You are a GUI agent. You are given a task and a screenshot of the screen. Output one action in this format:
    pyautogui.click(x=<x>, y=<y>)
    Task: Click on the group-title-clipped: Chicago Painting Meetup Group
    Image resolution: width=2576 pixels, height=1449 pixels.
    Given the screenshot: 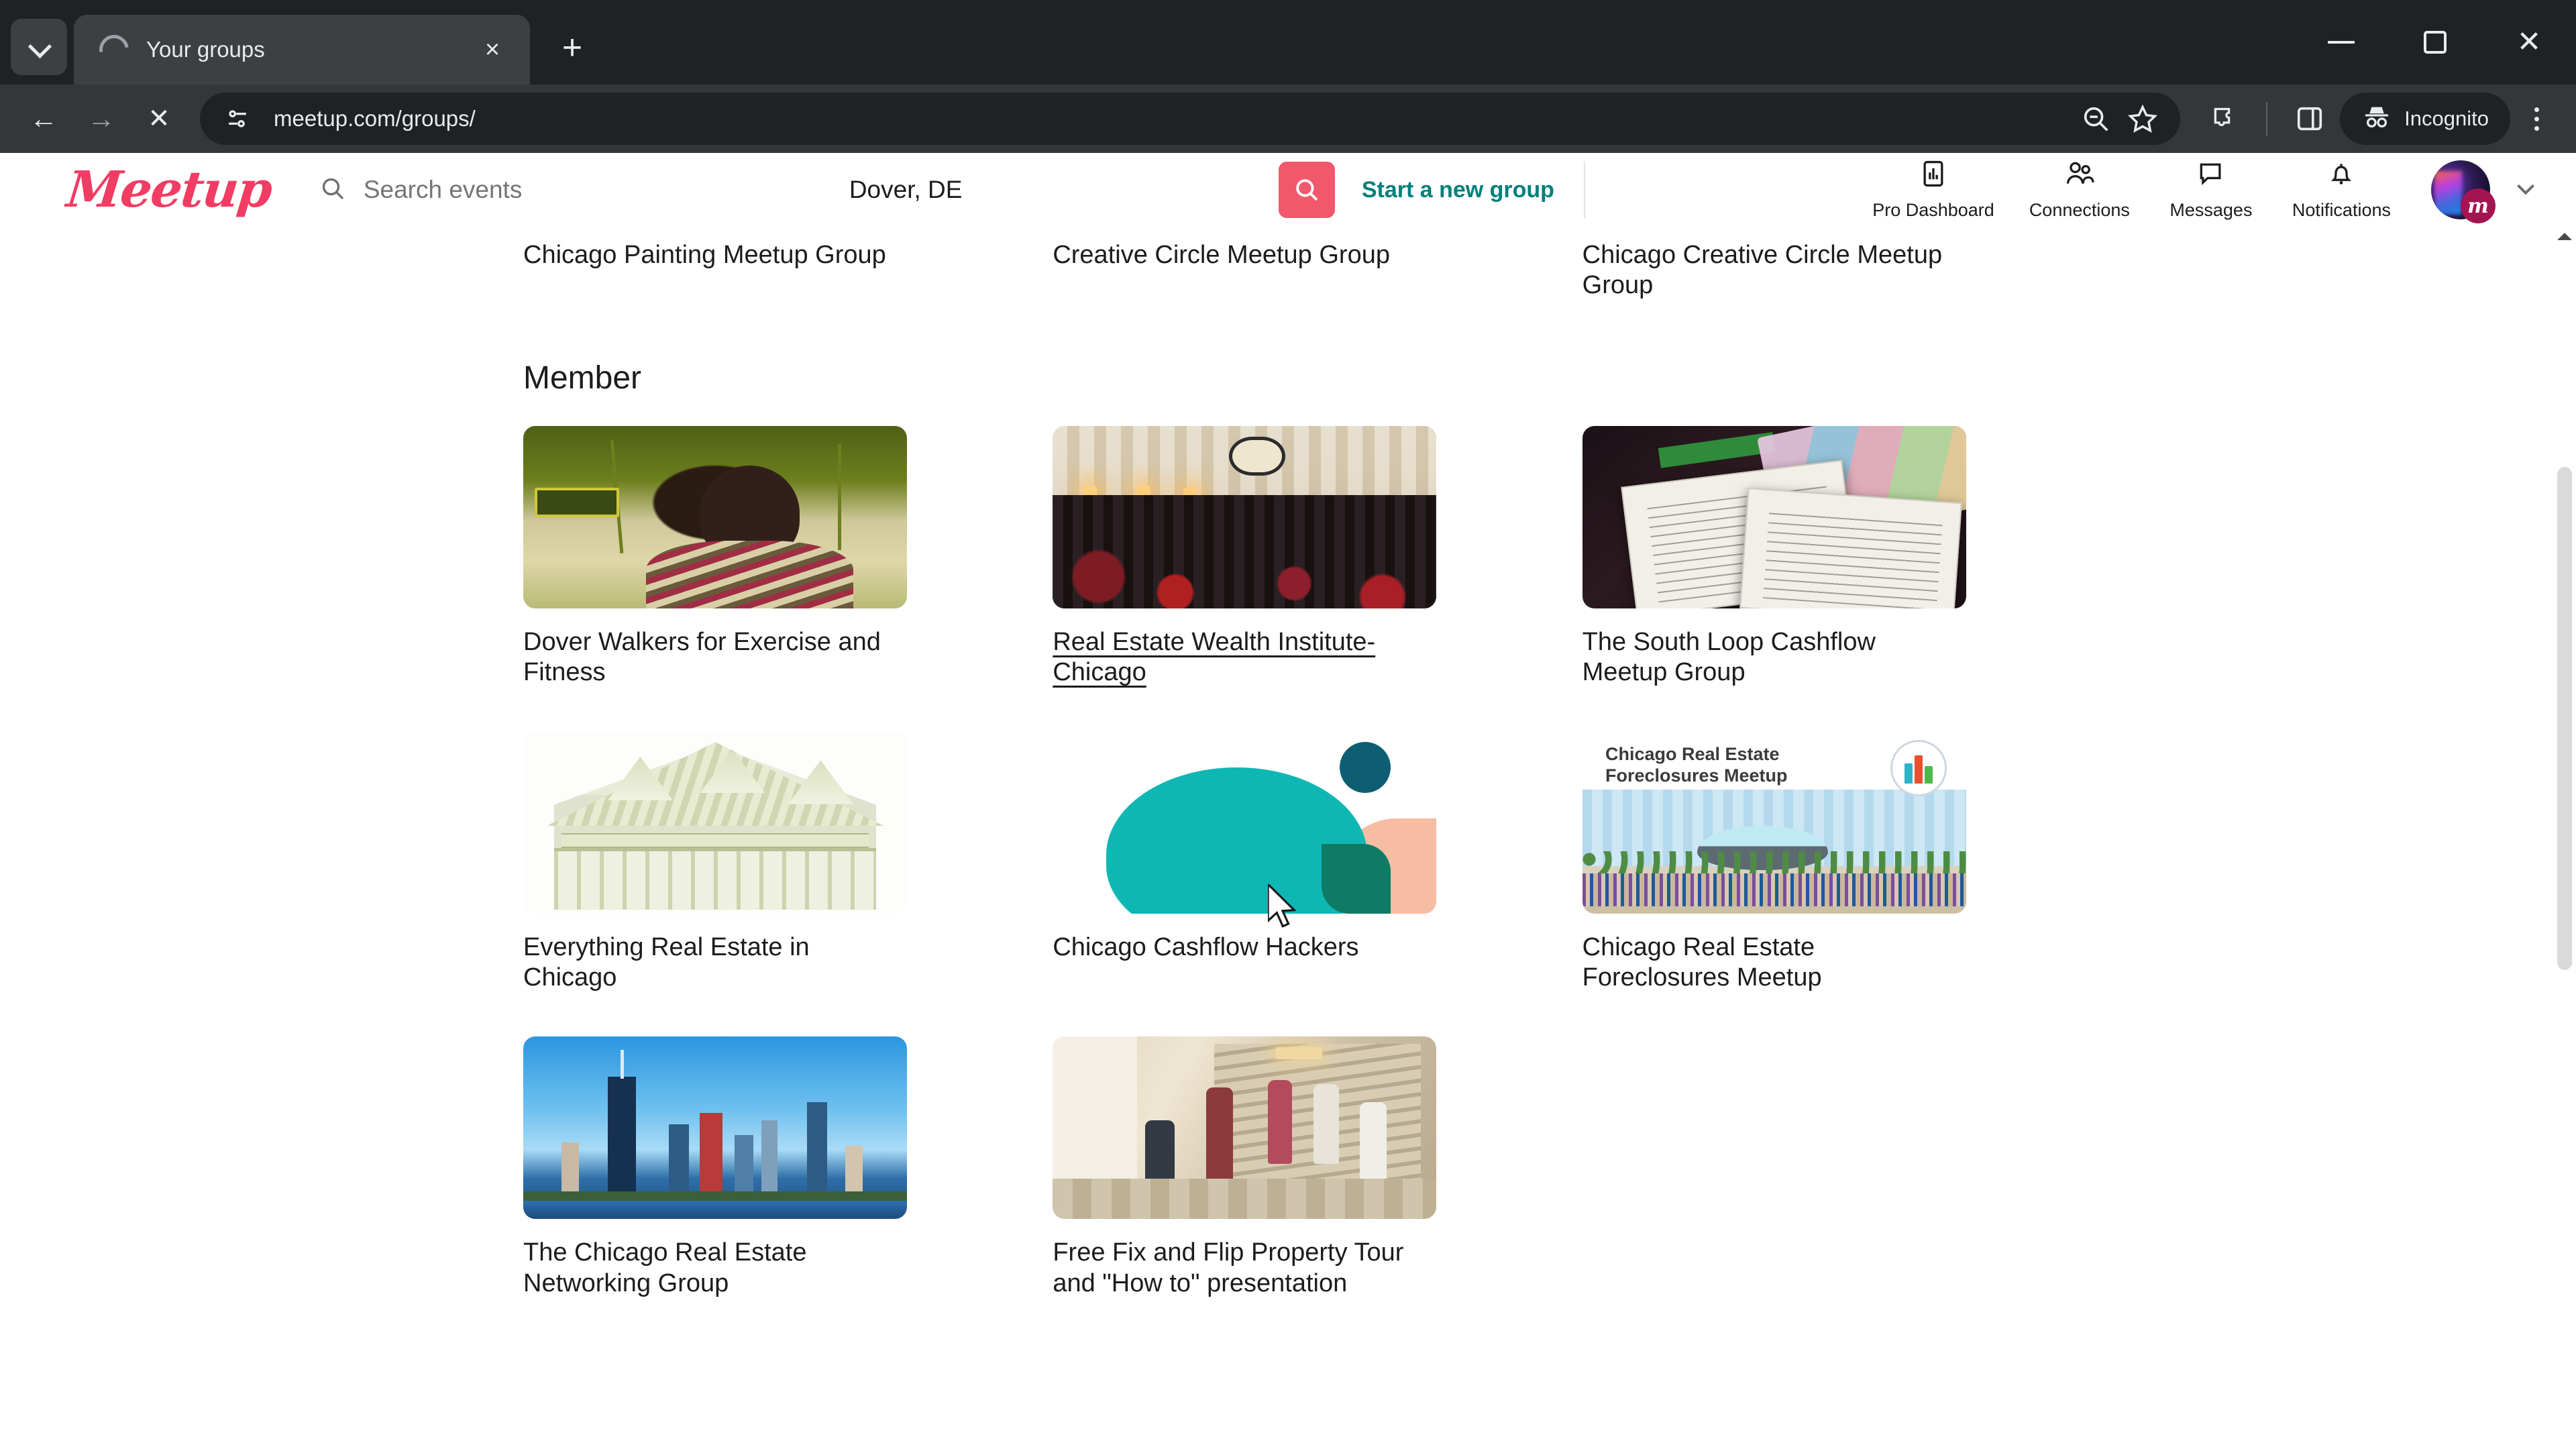 What is the action you would take?
    pyautogui.click(x=714, y=270)
    